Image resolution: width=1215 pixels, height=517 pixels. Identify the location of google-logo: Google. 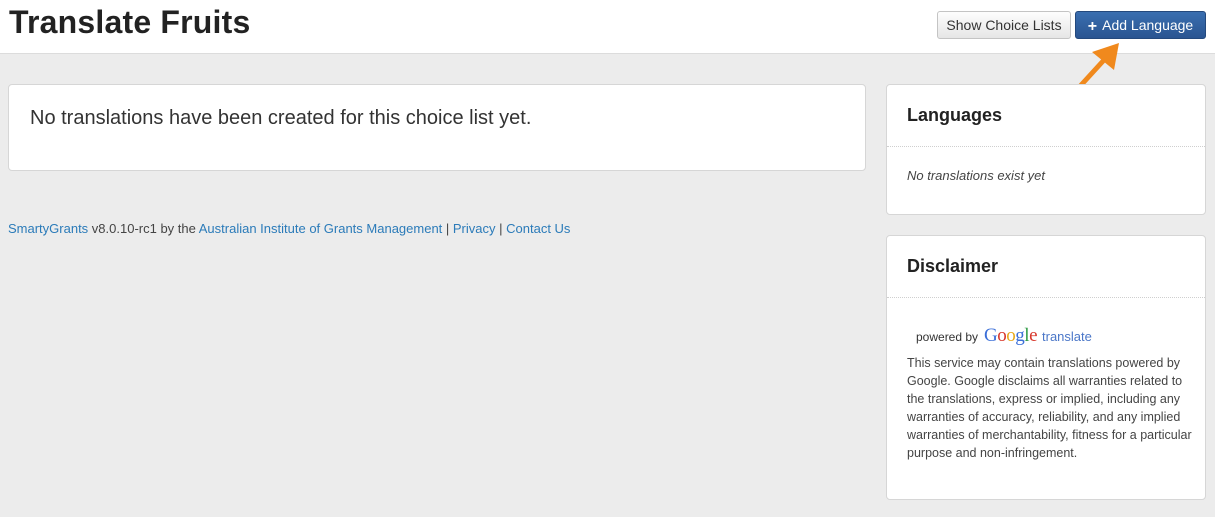
(1010, 335).